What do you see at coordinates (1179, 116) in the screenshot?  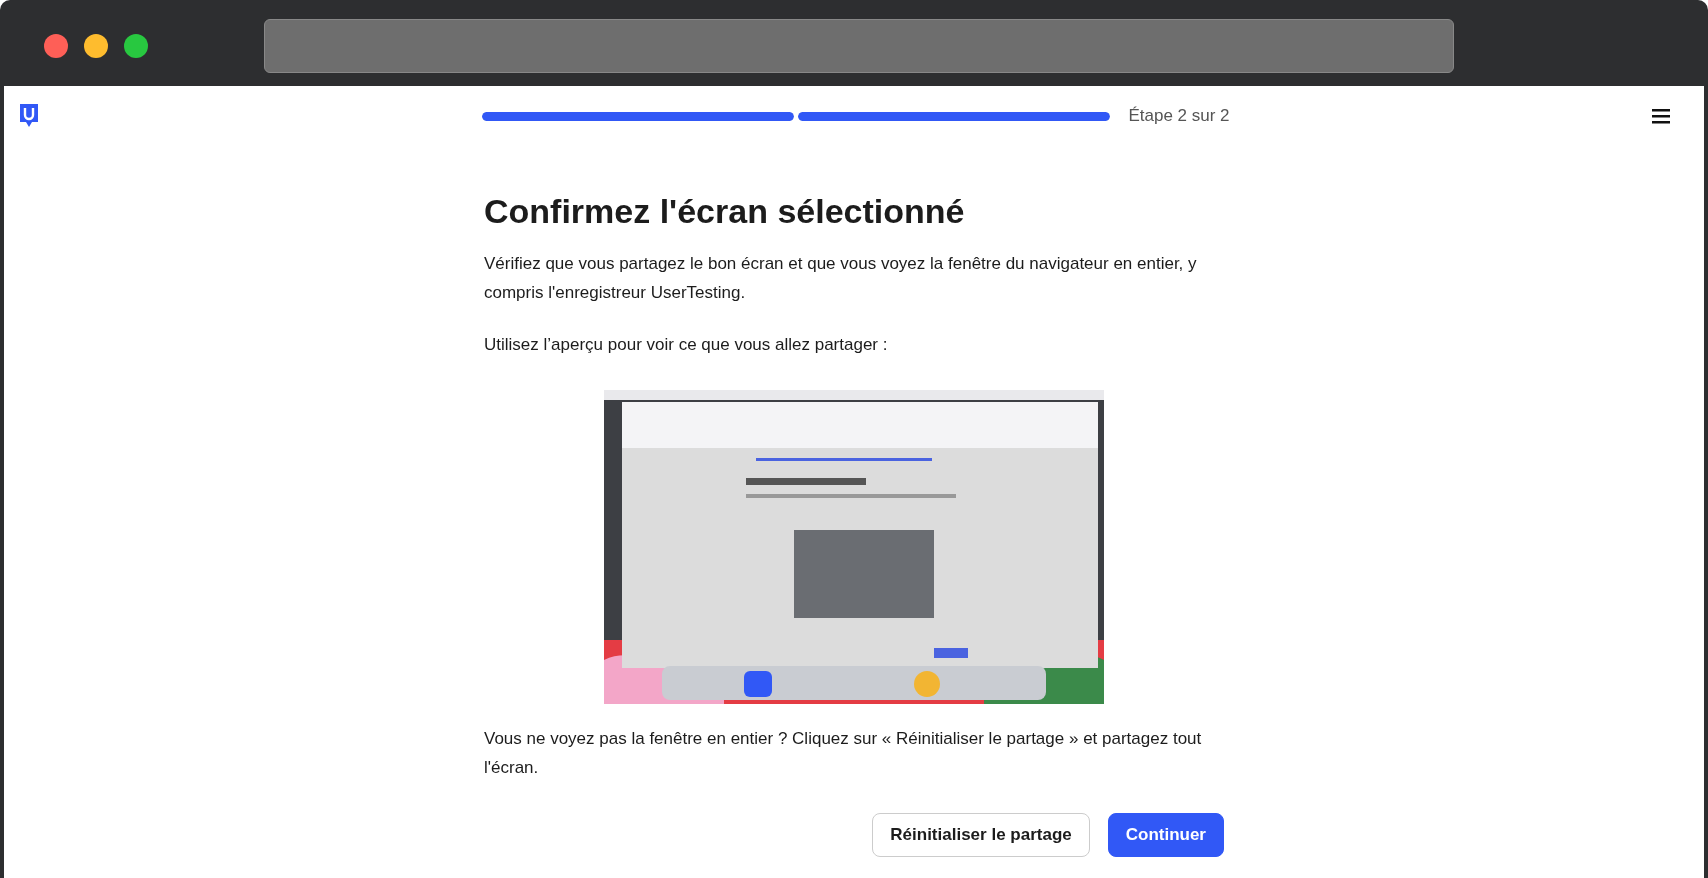 I see `step-label: Étape 2 sur 2` at bounding box center [1179, 116].